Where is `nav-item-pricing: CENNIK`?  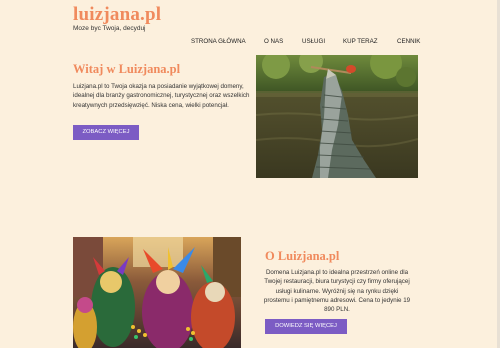 nav-item-pricing: CENNIK is located at coordinates (408, 41).